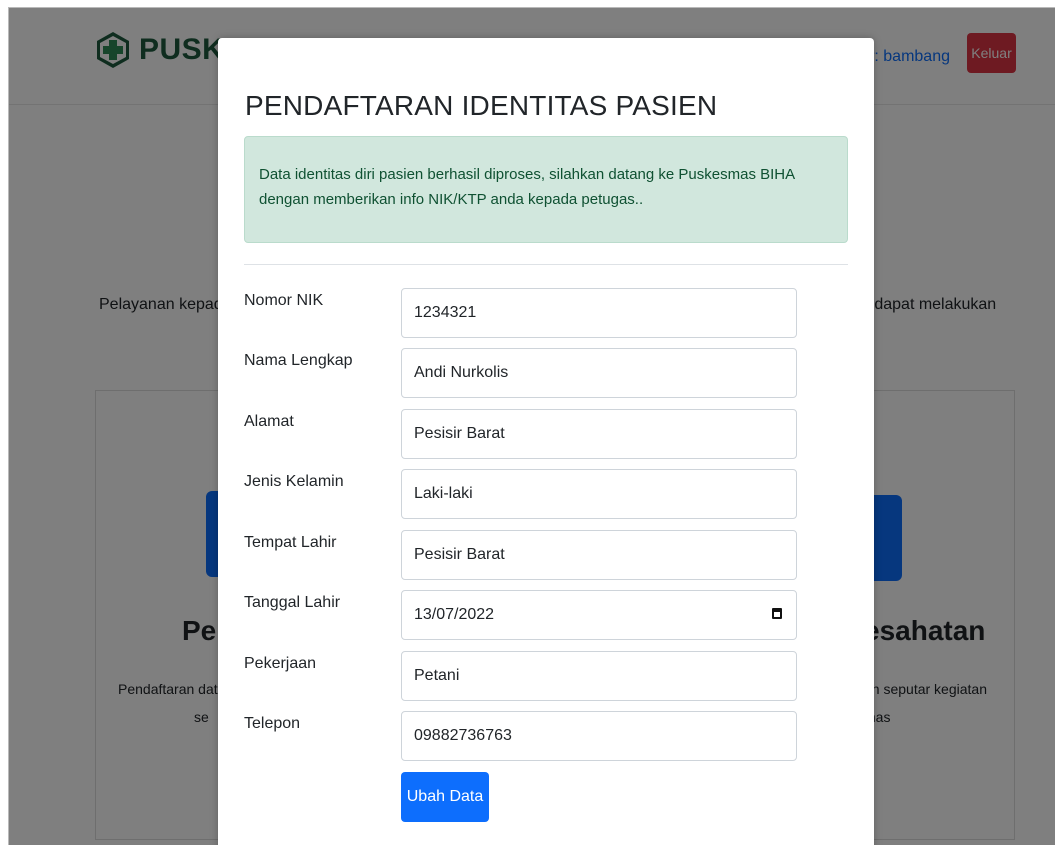  Describe the element at coordinates (269, 421) in the screenshot. I see `address-label: Alamat` at that location.